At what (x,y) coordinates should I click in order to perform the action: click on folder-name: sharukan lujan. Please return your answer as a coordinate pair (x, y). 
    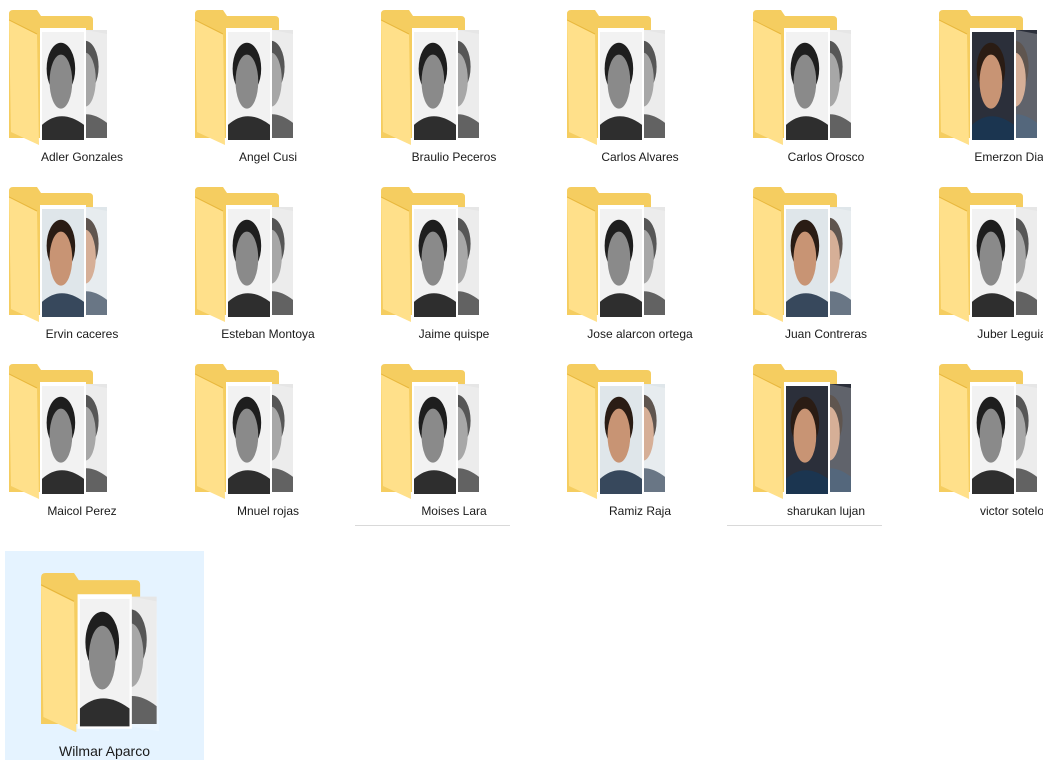
    Looking at the image, I should click on (826, 511).